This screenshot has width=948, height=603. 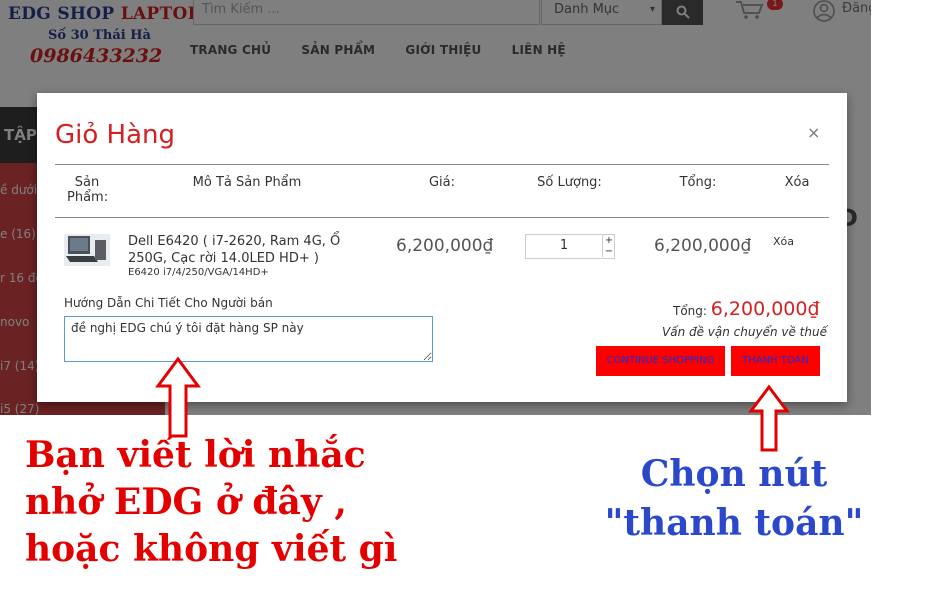 What do you see at coordinates (195, 455) in the screenshot?
I see `annotation-line: Bạn viết lời nhắc` at bounding box center [195, 455].